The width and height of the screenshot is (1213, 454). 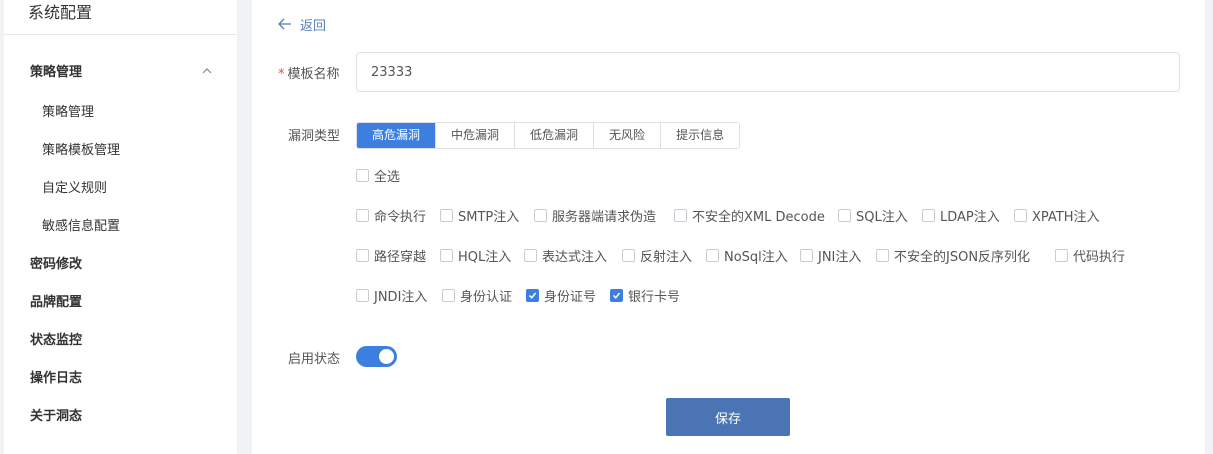 I want to click on enable-toggle, so click(x=376, y=356).